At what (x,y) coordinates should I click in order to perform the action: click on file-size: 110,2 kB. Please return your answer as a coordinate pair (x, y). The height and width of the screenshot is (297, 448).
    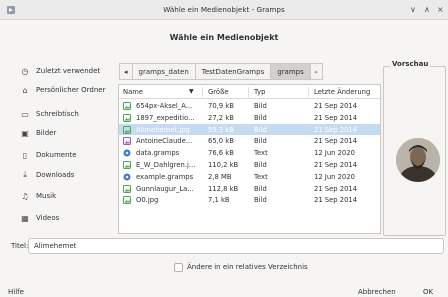
    Looking at the image, I should click on (223, 165).